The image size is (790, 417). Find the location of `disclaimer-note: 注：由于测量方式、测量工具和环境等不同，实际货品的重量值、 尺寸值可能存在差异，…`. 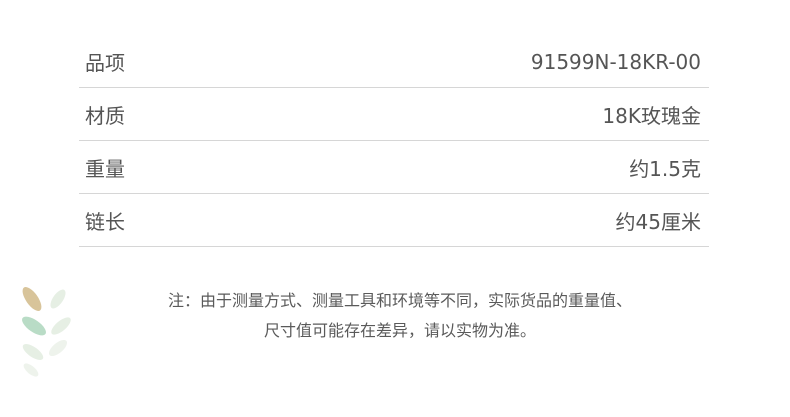

disclaimer-note: 注：由于测量方式、测量工具和环境等不同，实际货品的重量值、 尺寸值可能存在差异，… is located at coordinates (400, 316).